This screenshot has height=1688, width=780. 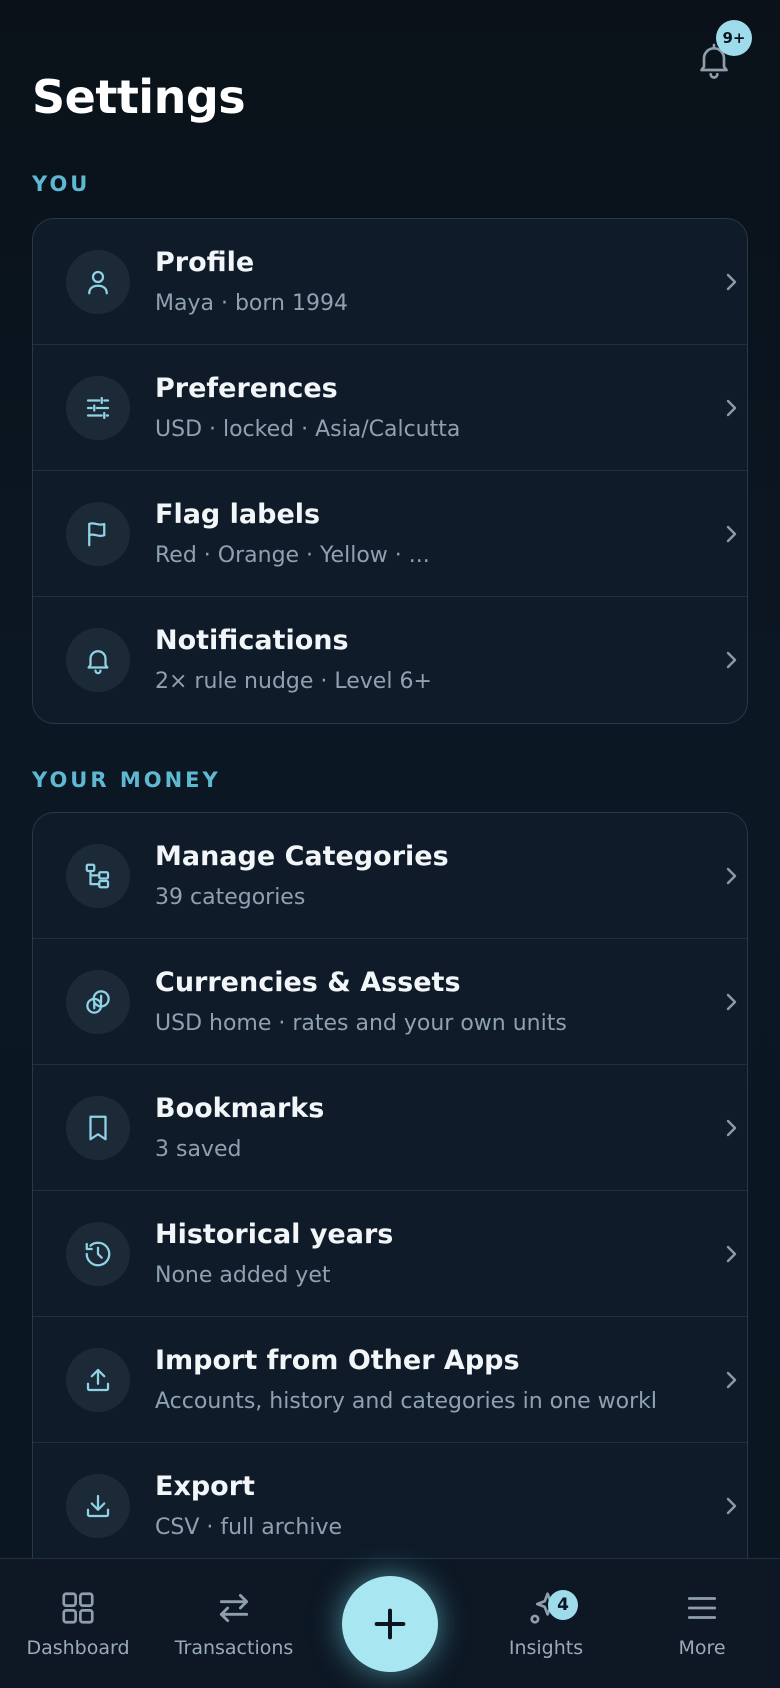 I want to click on section-label-your-money: YOUR MONEY, so click(x=126, y=780).